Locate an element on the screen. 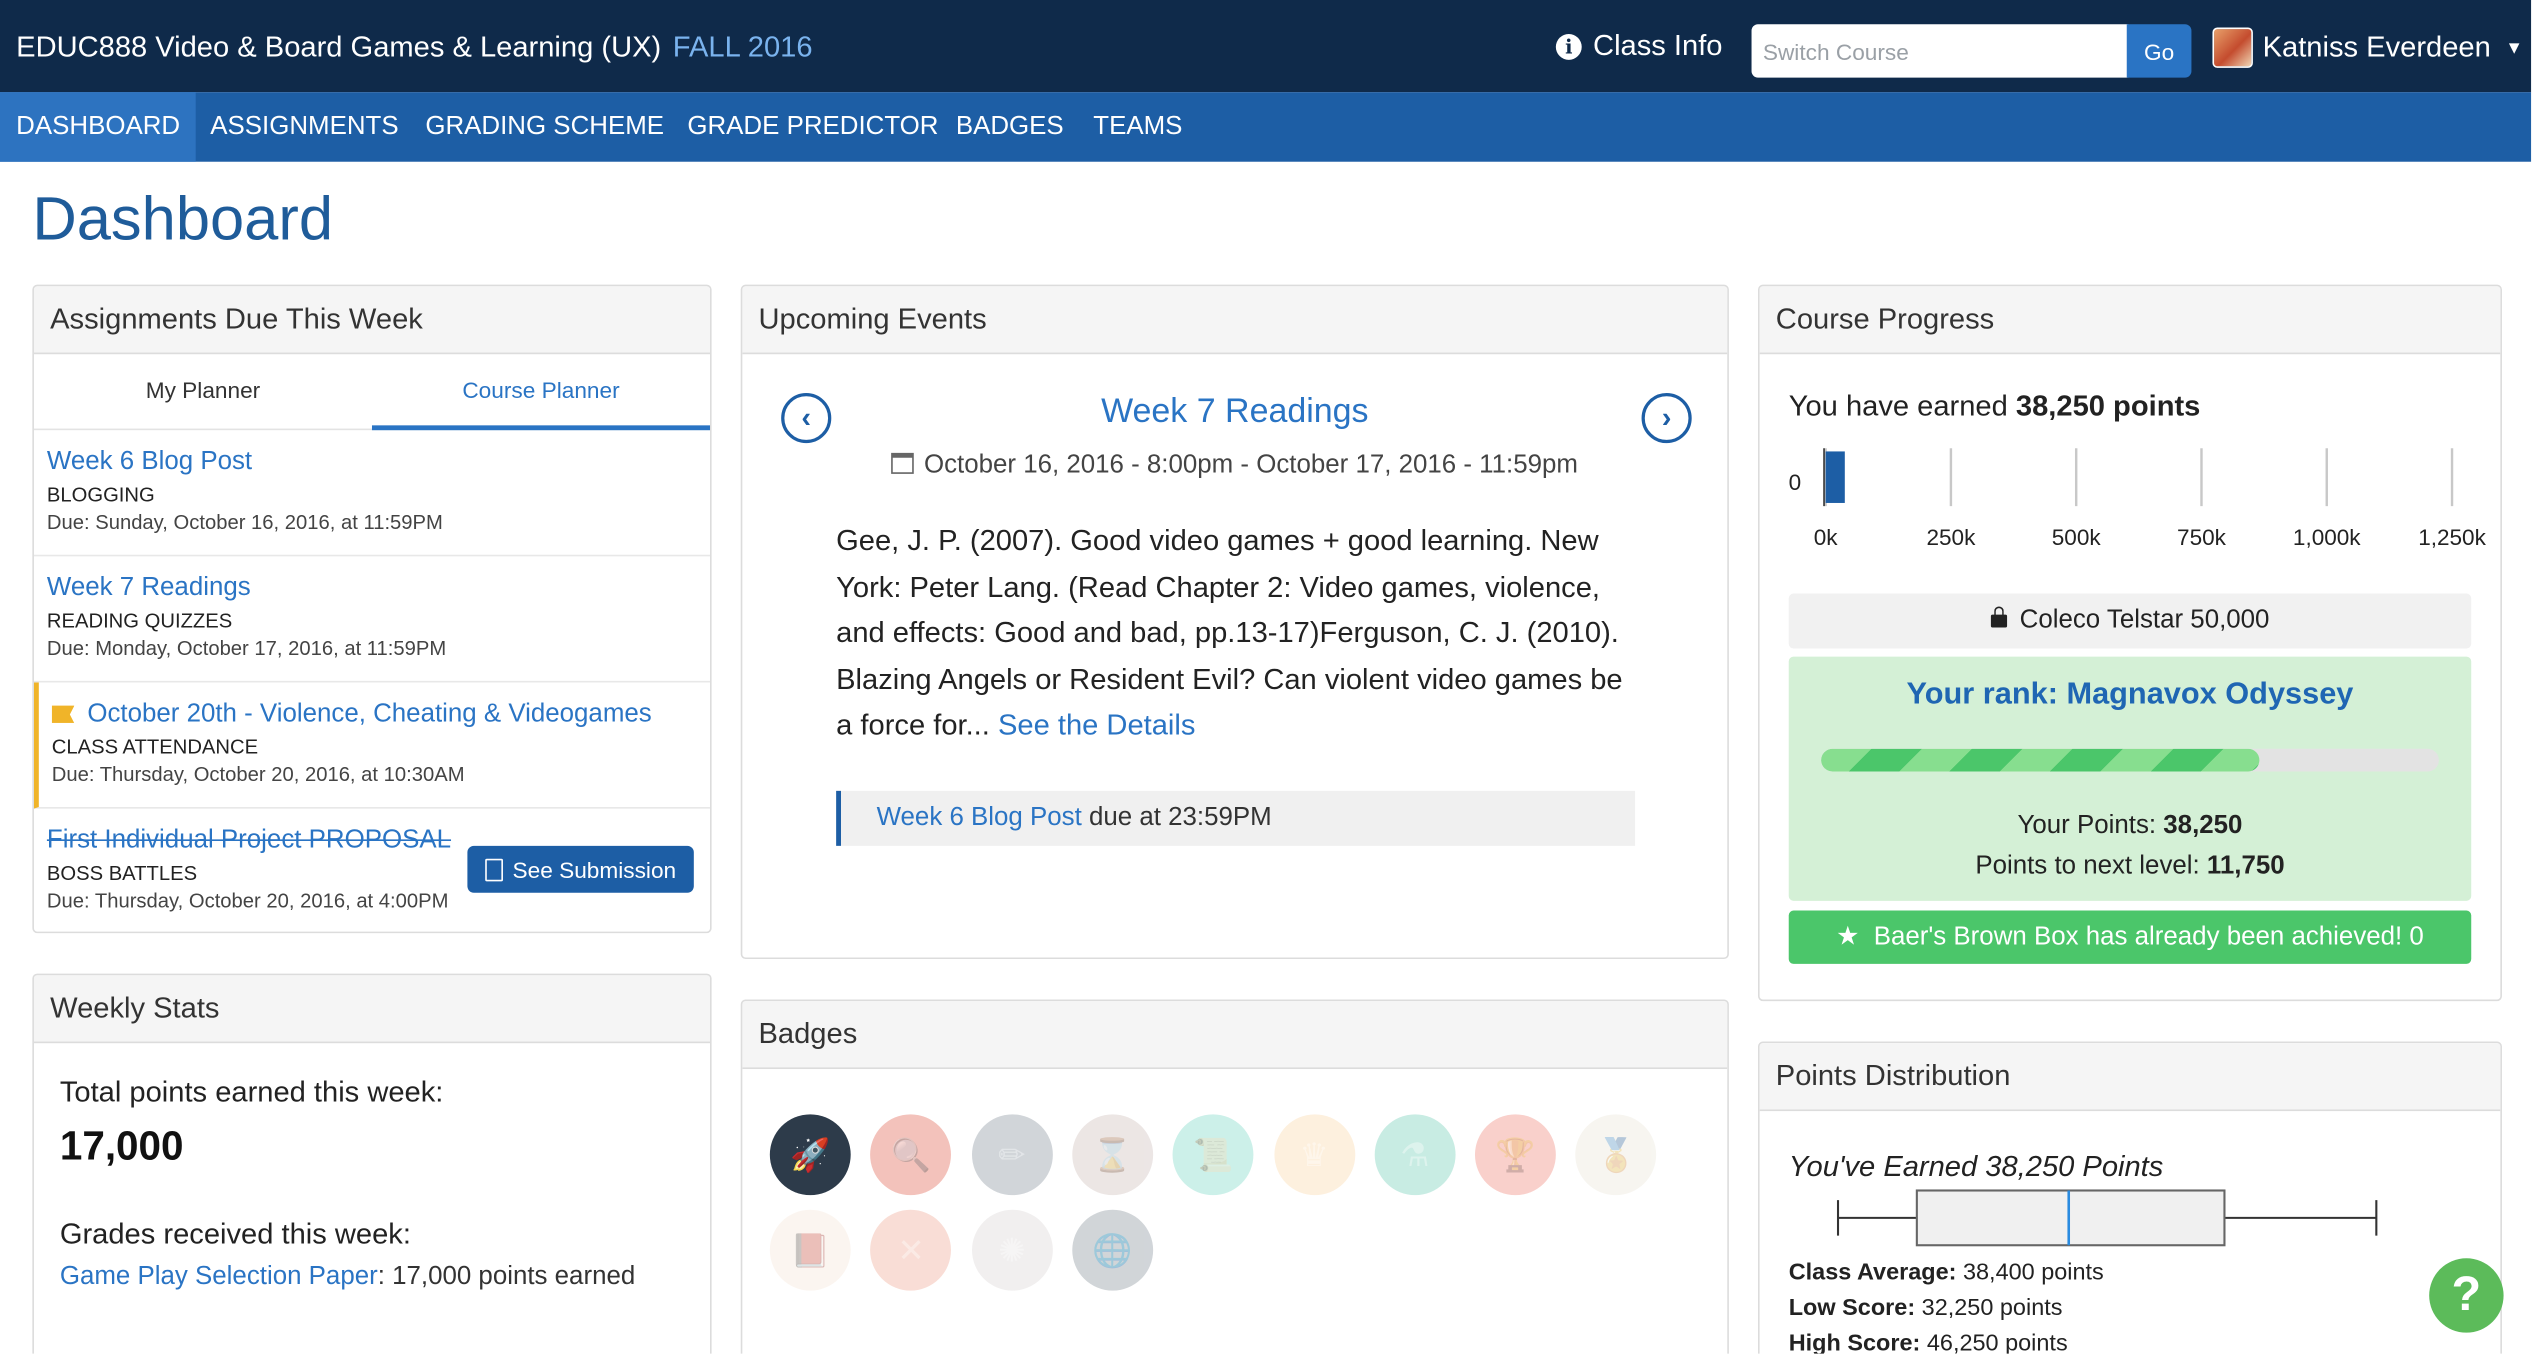 Image resolution: width=2536 pixels, height=1354 pixels. course-name: Video & Board Games & Learning (UX) is located at coordinates (408, 48).